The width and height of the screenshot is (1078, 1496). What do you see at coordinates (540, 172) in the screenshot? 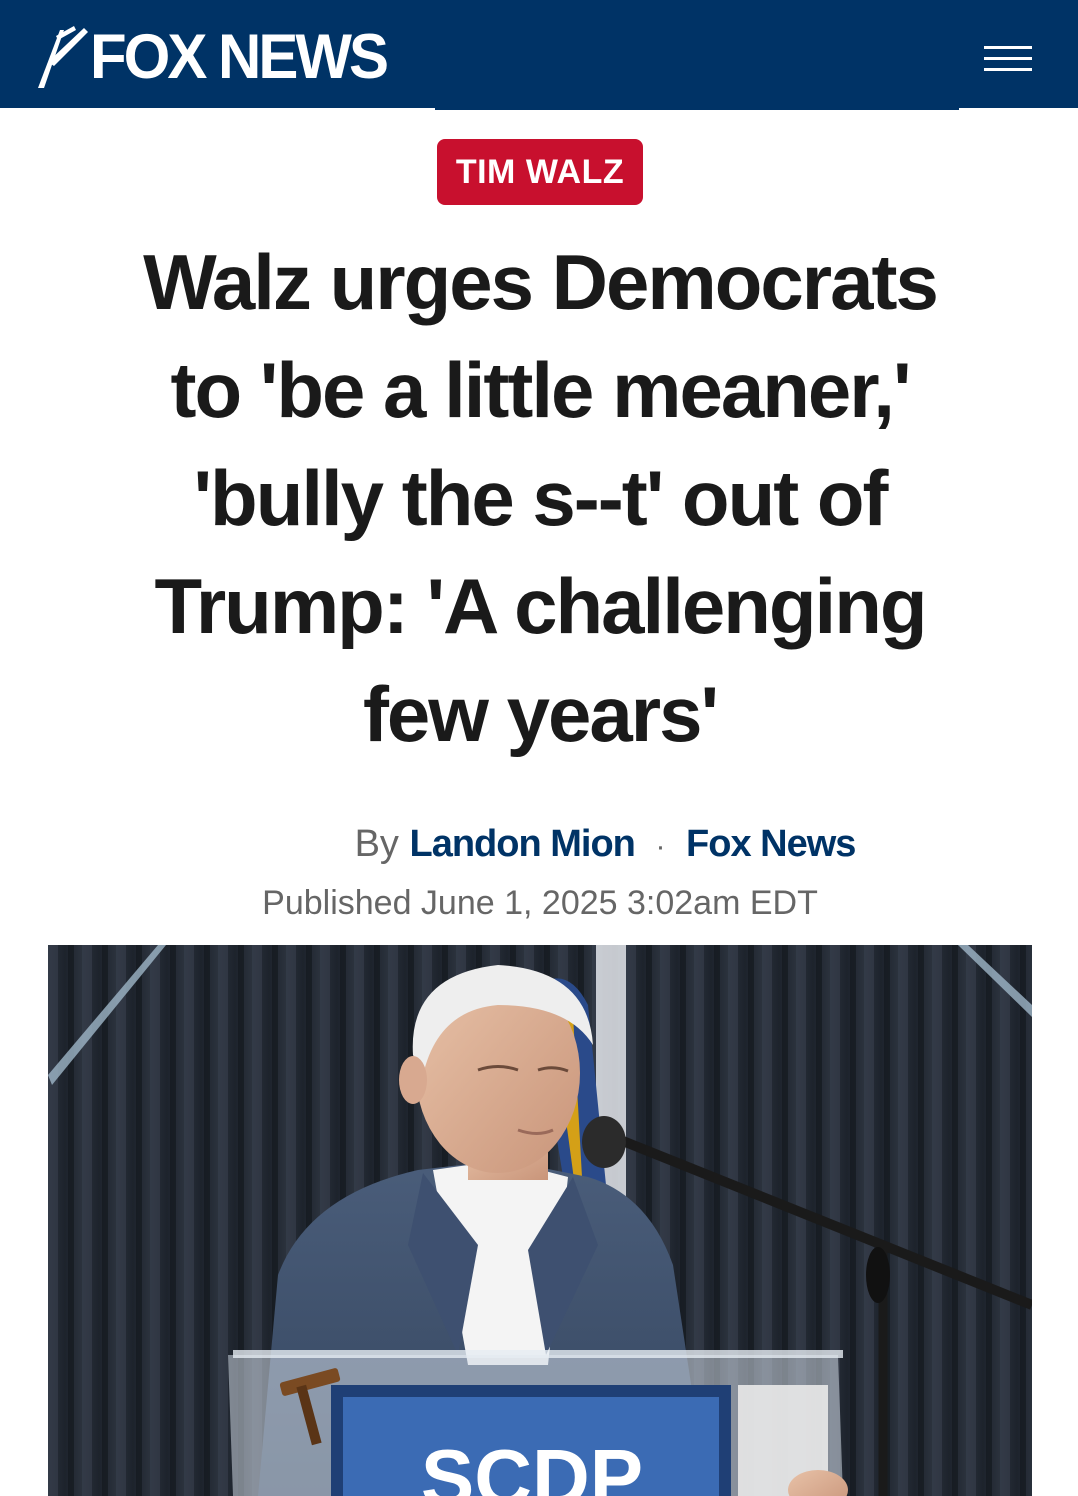
I see `category-tag: TIM WALZ` at bounding box center [540, 172].